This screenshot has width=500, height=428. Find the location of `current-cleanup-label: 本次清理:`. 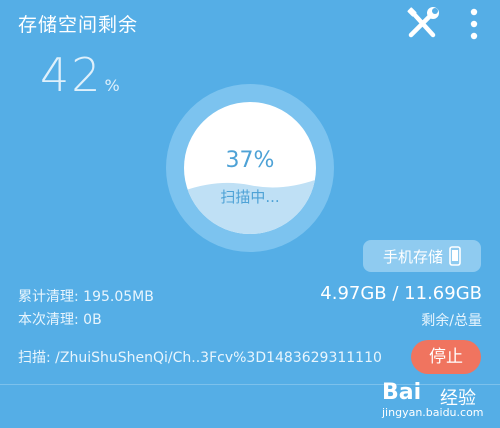

current-cleanup-label: 本次清理: is located at coordinates (48, 320).